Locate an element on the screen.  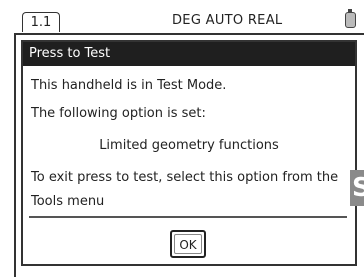
dialog-divider is located at coordinates (188, 217).